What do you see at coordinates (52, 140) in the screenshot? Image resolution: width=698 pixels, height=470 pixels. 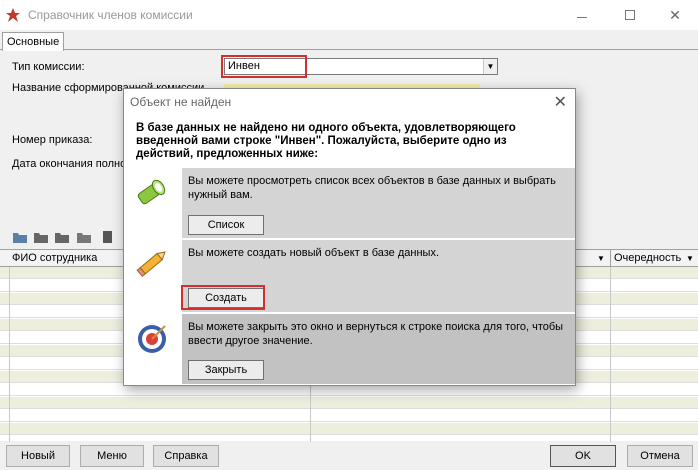 I see `order-number-label: Номер приказа:` at bounding box center [52, 140].